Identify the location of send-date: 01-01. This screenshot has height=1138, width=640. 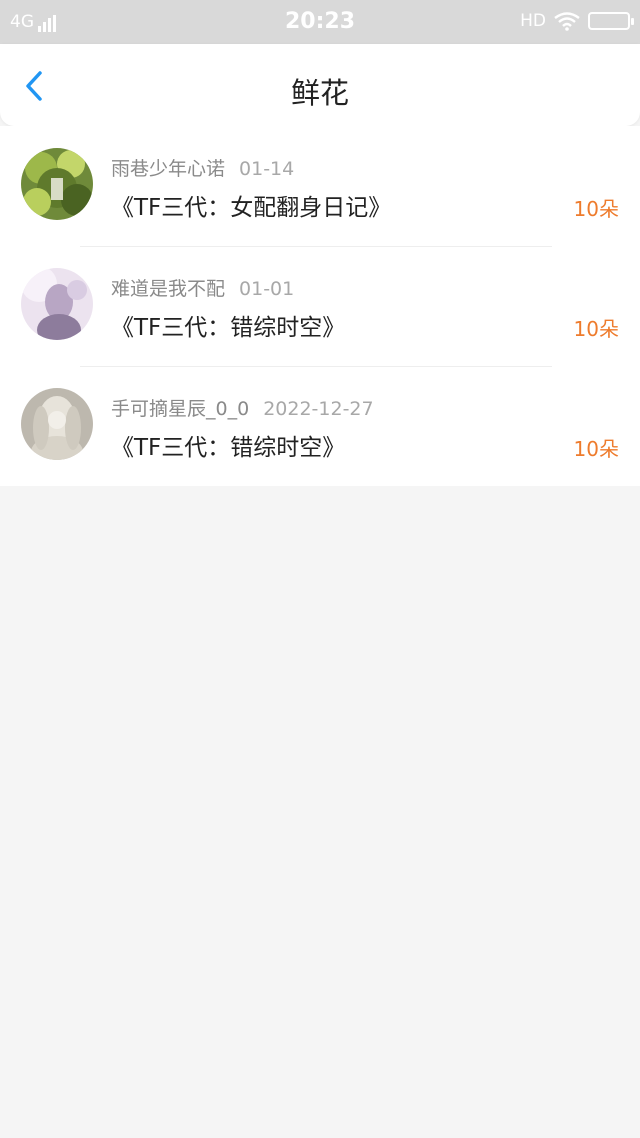
(267, 289).